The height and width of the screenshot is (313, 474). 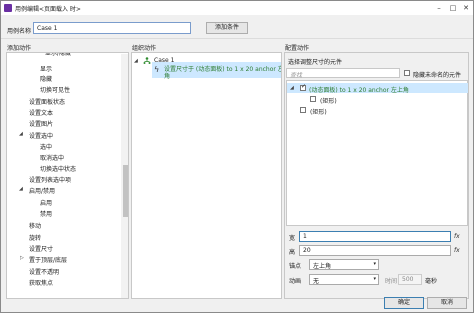 What do you see at coordinates (237, 8) in the screenshot?
I see `title-bar: 用例编辑<页面载入 时> – □ ✕` at bounding box center [237, 8].